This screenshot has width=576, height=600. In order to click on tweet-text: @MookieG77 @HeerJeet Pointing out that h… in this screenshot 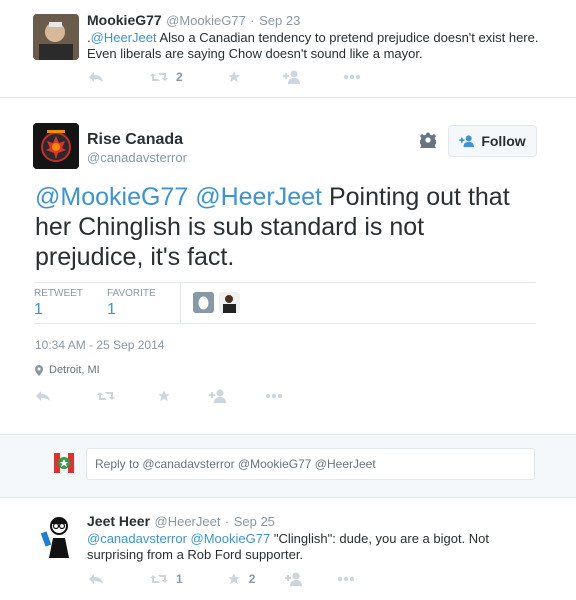, I will do `click(295, 227)`.